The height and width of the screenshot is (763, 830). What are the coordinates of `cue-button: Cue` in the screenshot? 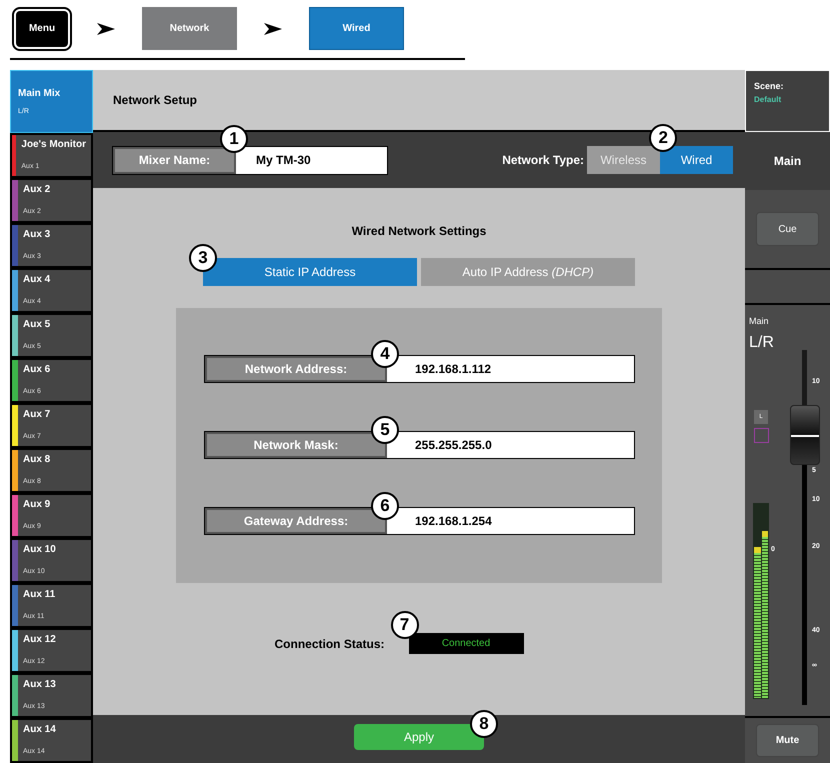 It's located at (787, 229).